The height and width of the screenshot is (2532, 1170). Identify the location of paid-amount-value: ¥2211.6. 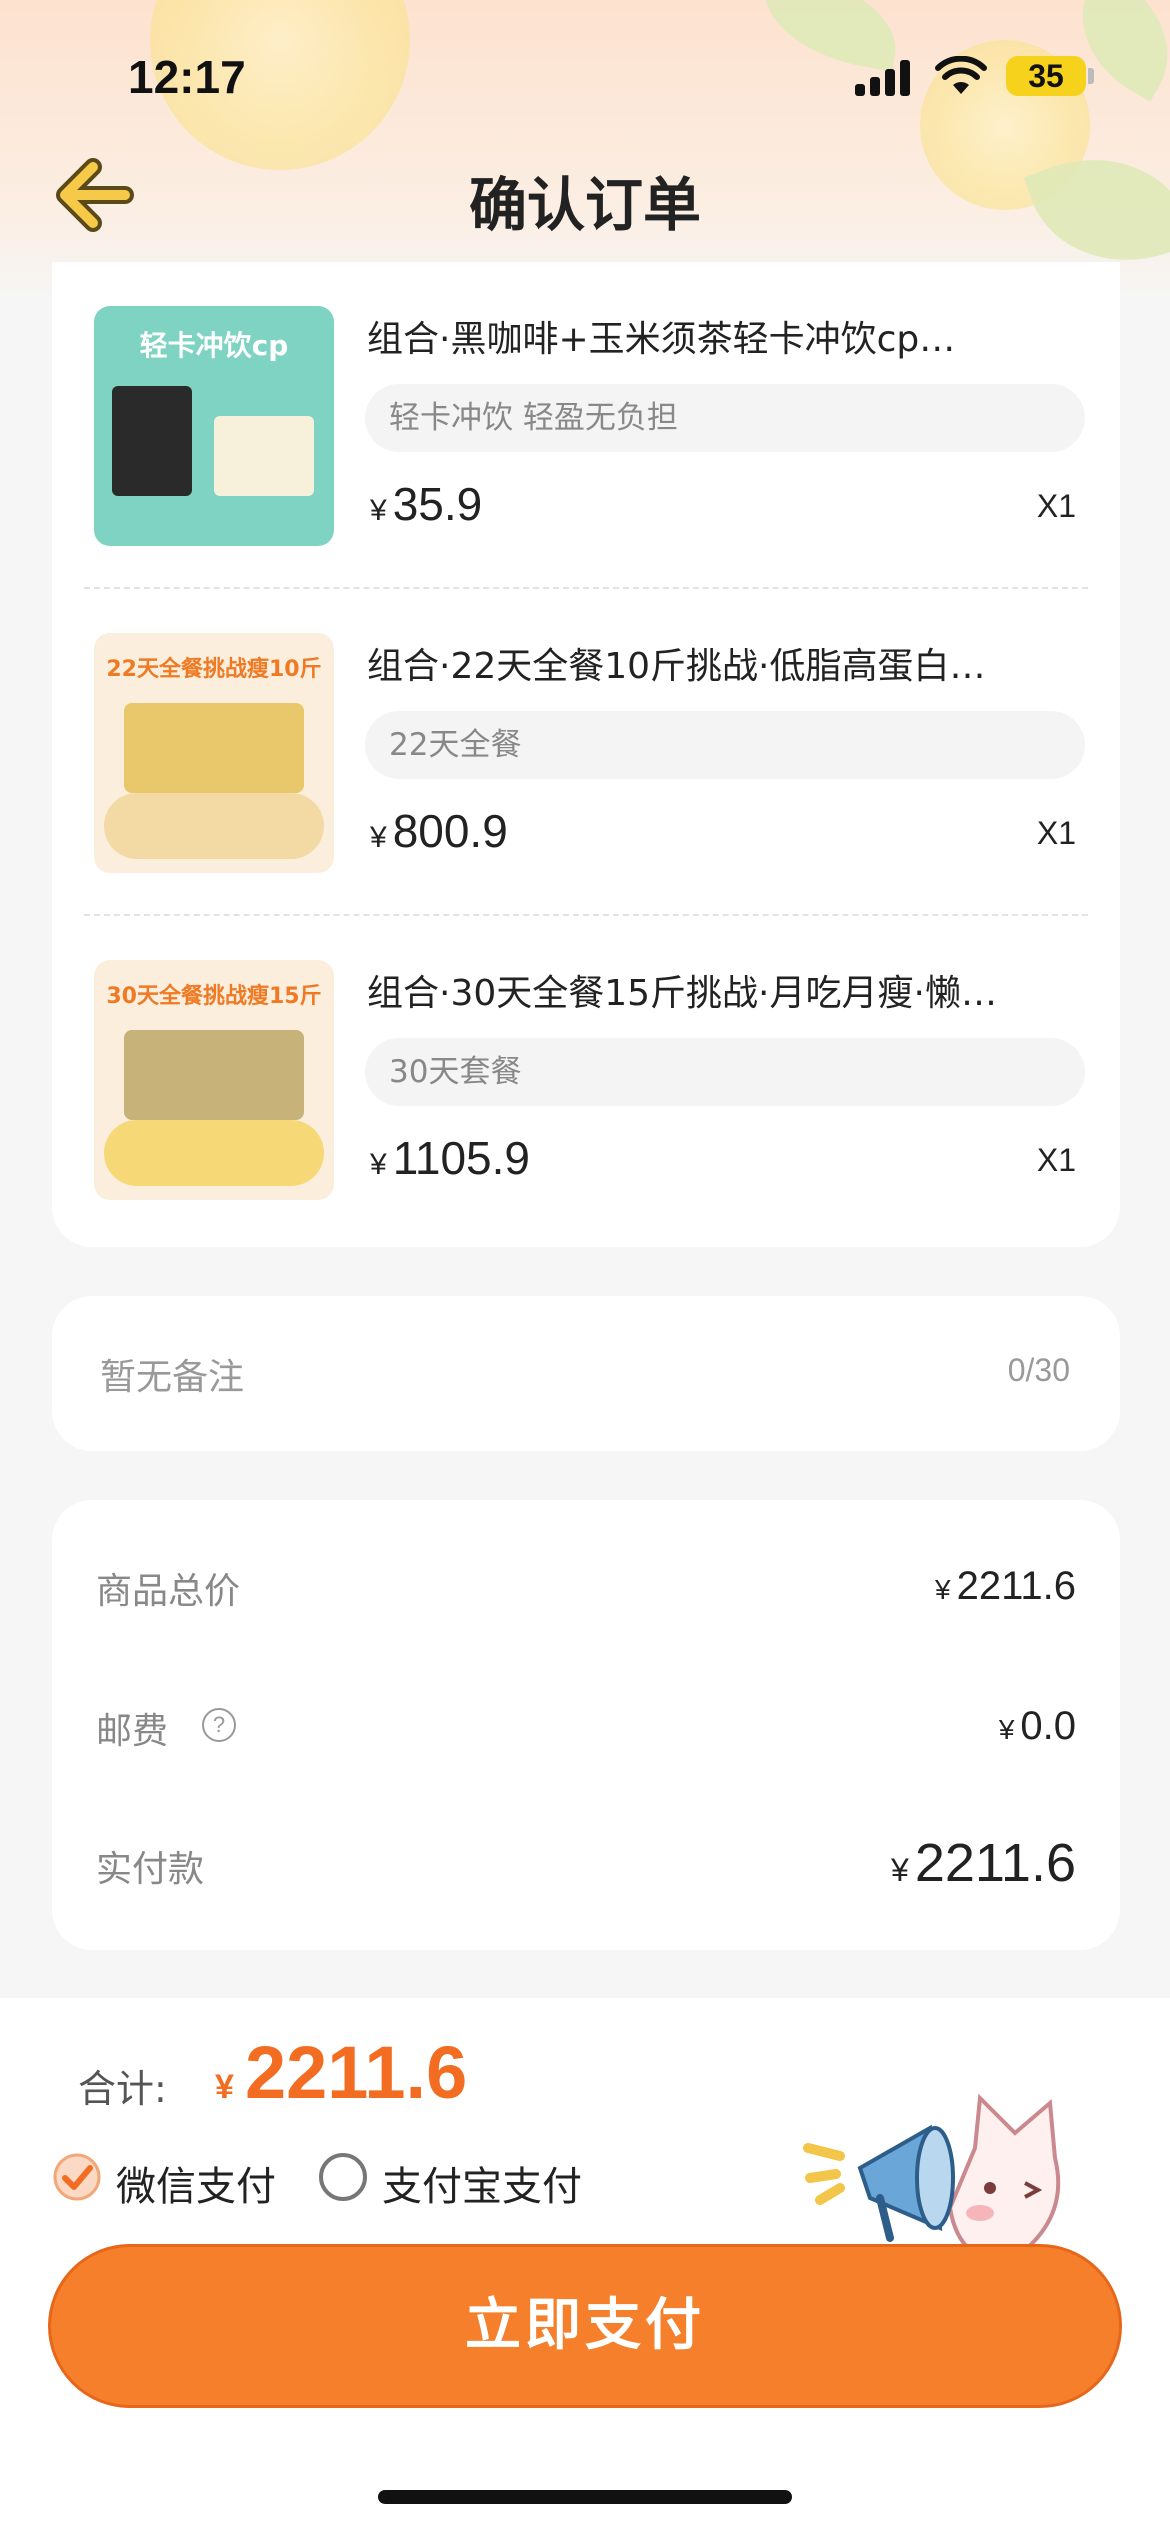
(983, 1863).